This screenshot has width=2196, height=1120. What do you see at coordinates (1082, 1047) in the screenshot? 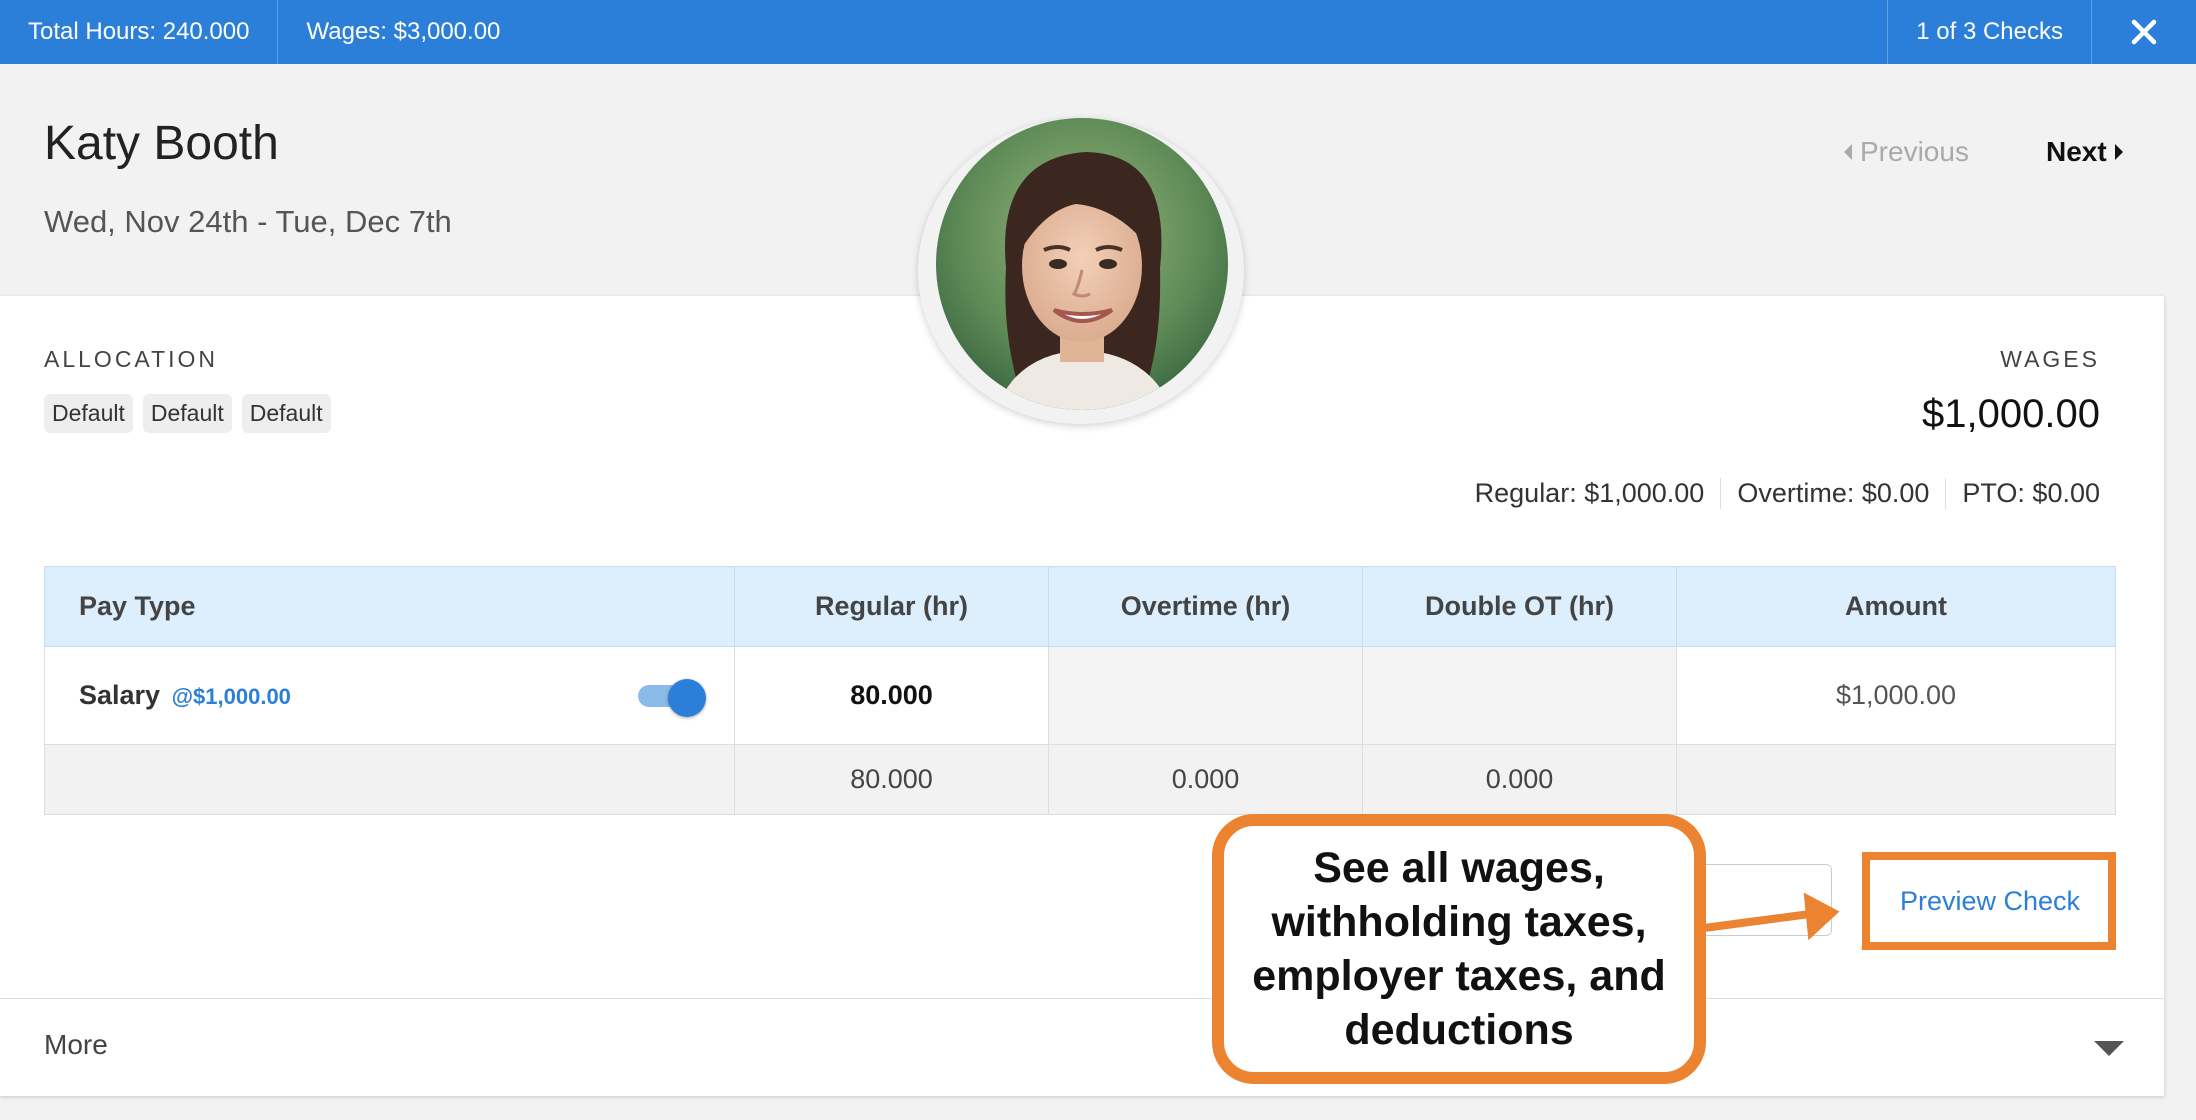
I see `more-section: More` at bounding box center [1082, 1047].